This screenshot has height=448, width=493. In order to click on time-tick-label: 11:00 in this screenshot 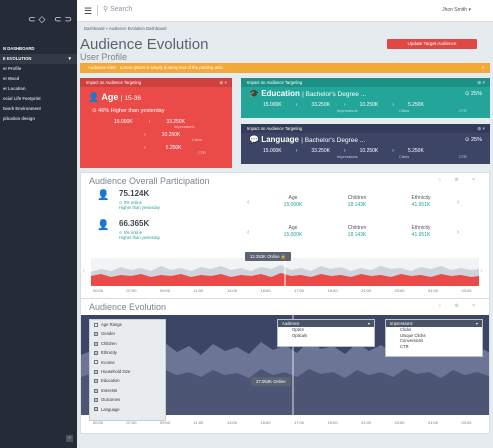, I will do `click(198, 422)`.